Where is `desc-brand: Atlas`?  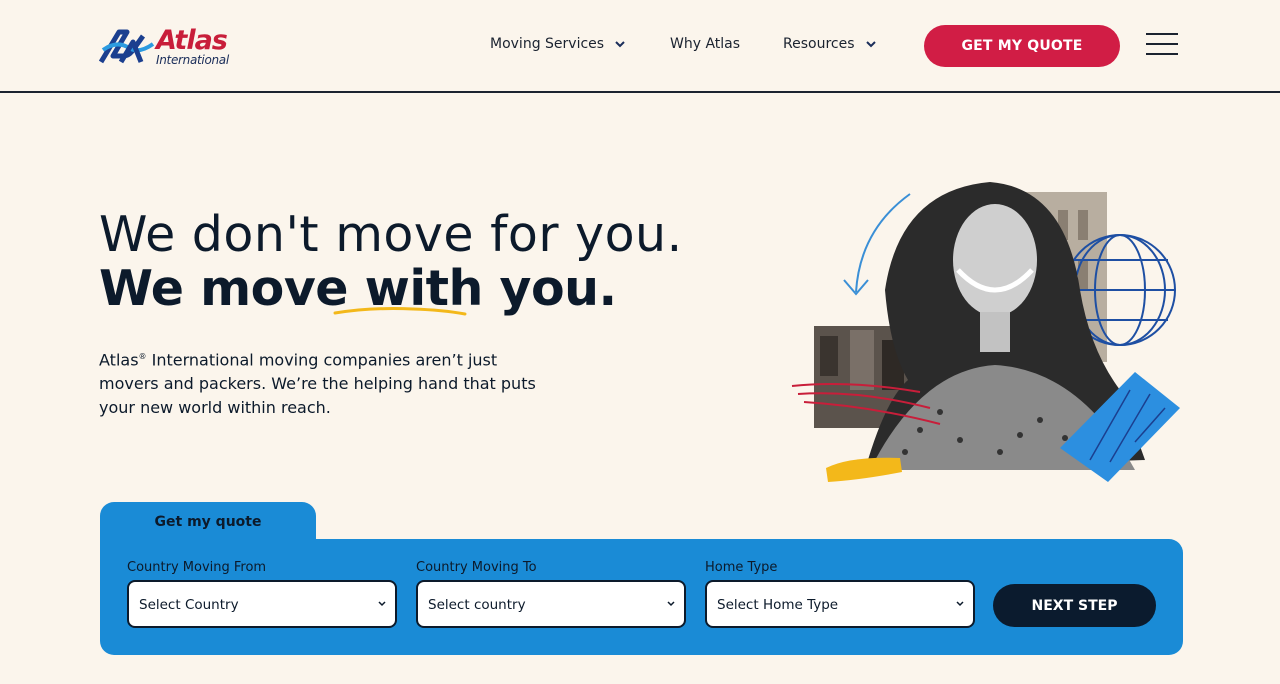
desc-brand: Atlas is located at coordinates (119, 360).